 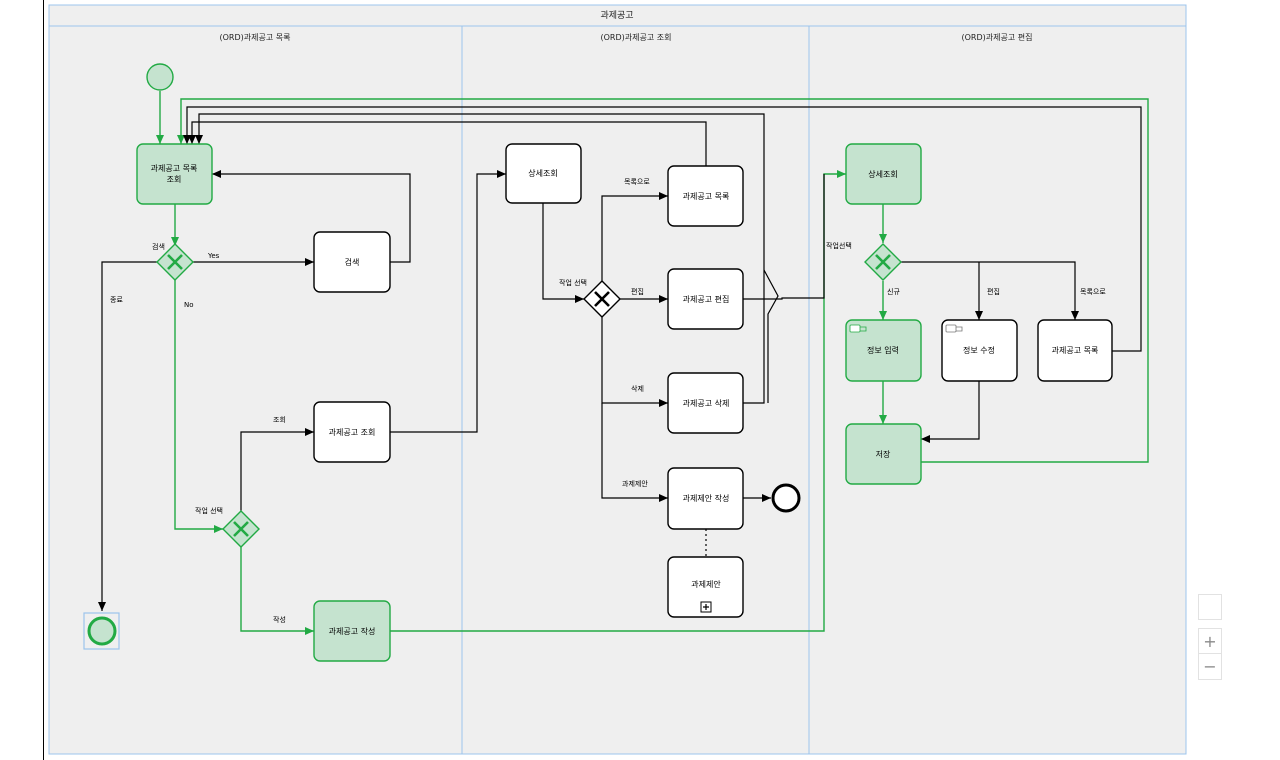 What do you see at coordinates (706, 299) in the screenshot?
I see `task-to-edit-label: 과제공고 편집` at bounding box center [706, 299].